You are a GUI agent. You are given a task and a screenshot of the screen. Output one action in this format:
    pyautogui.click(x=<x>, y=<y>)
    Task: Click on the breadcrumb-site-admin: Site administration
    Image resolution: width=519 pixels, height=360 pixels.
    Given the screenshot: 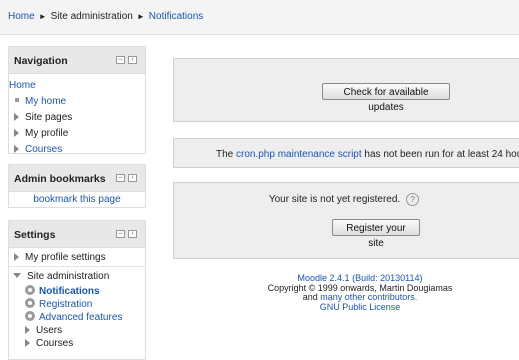 What is the action you would take?
    pyautogui.click(x=91, y=16)
    